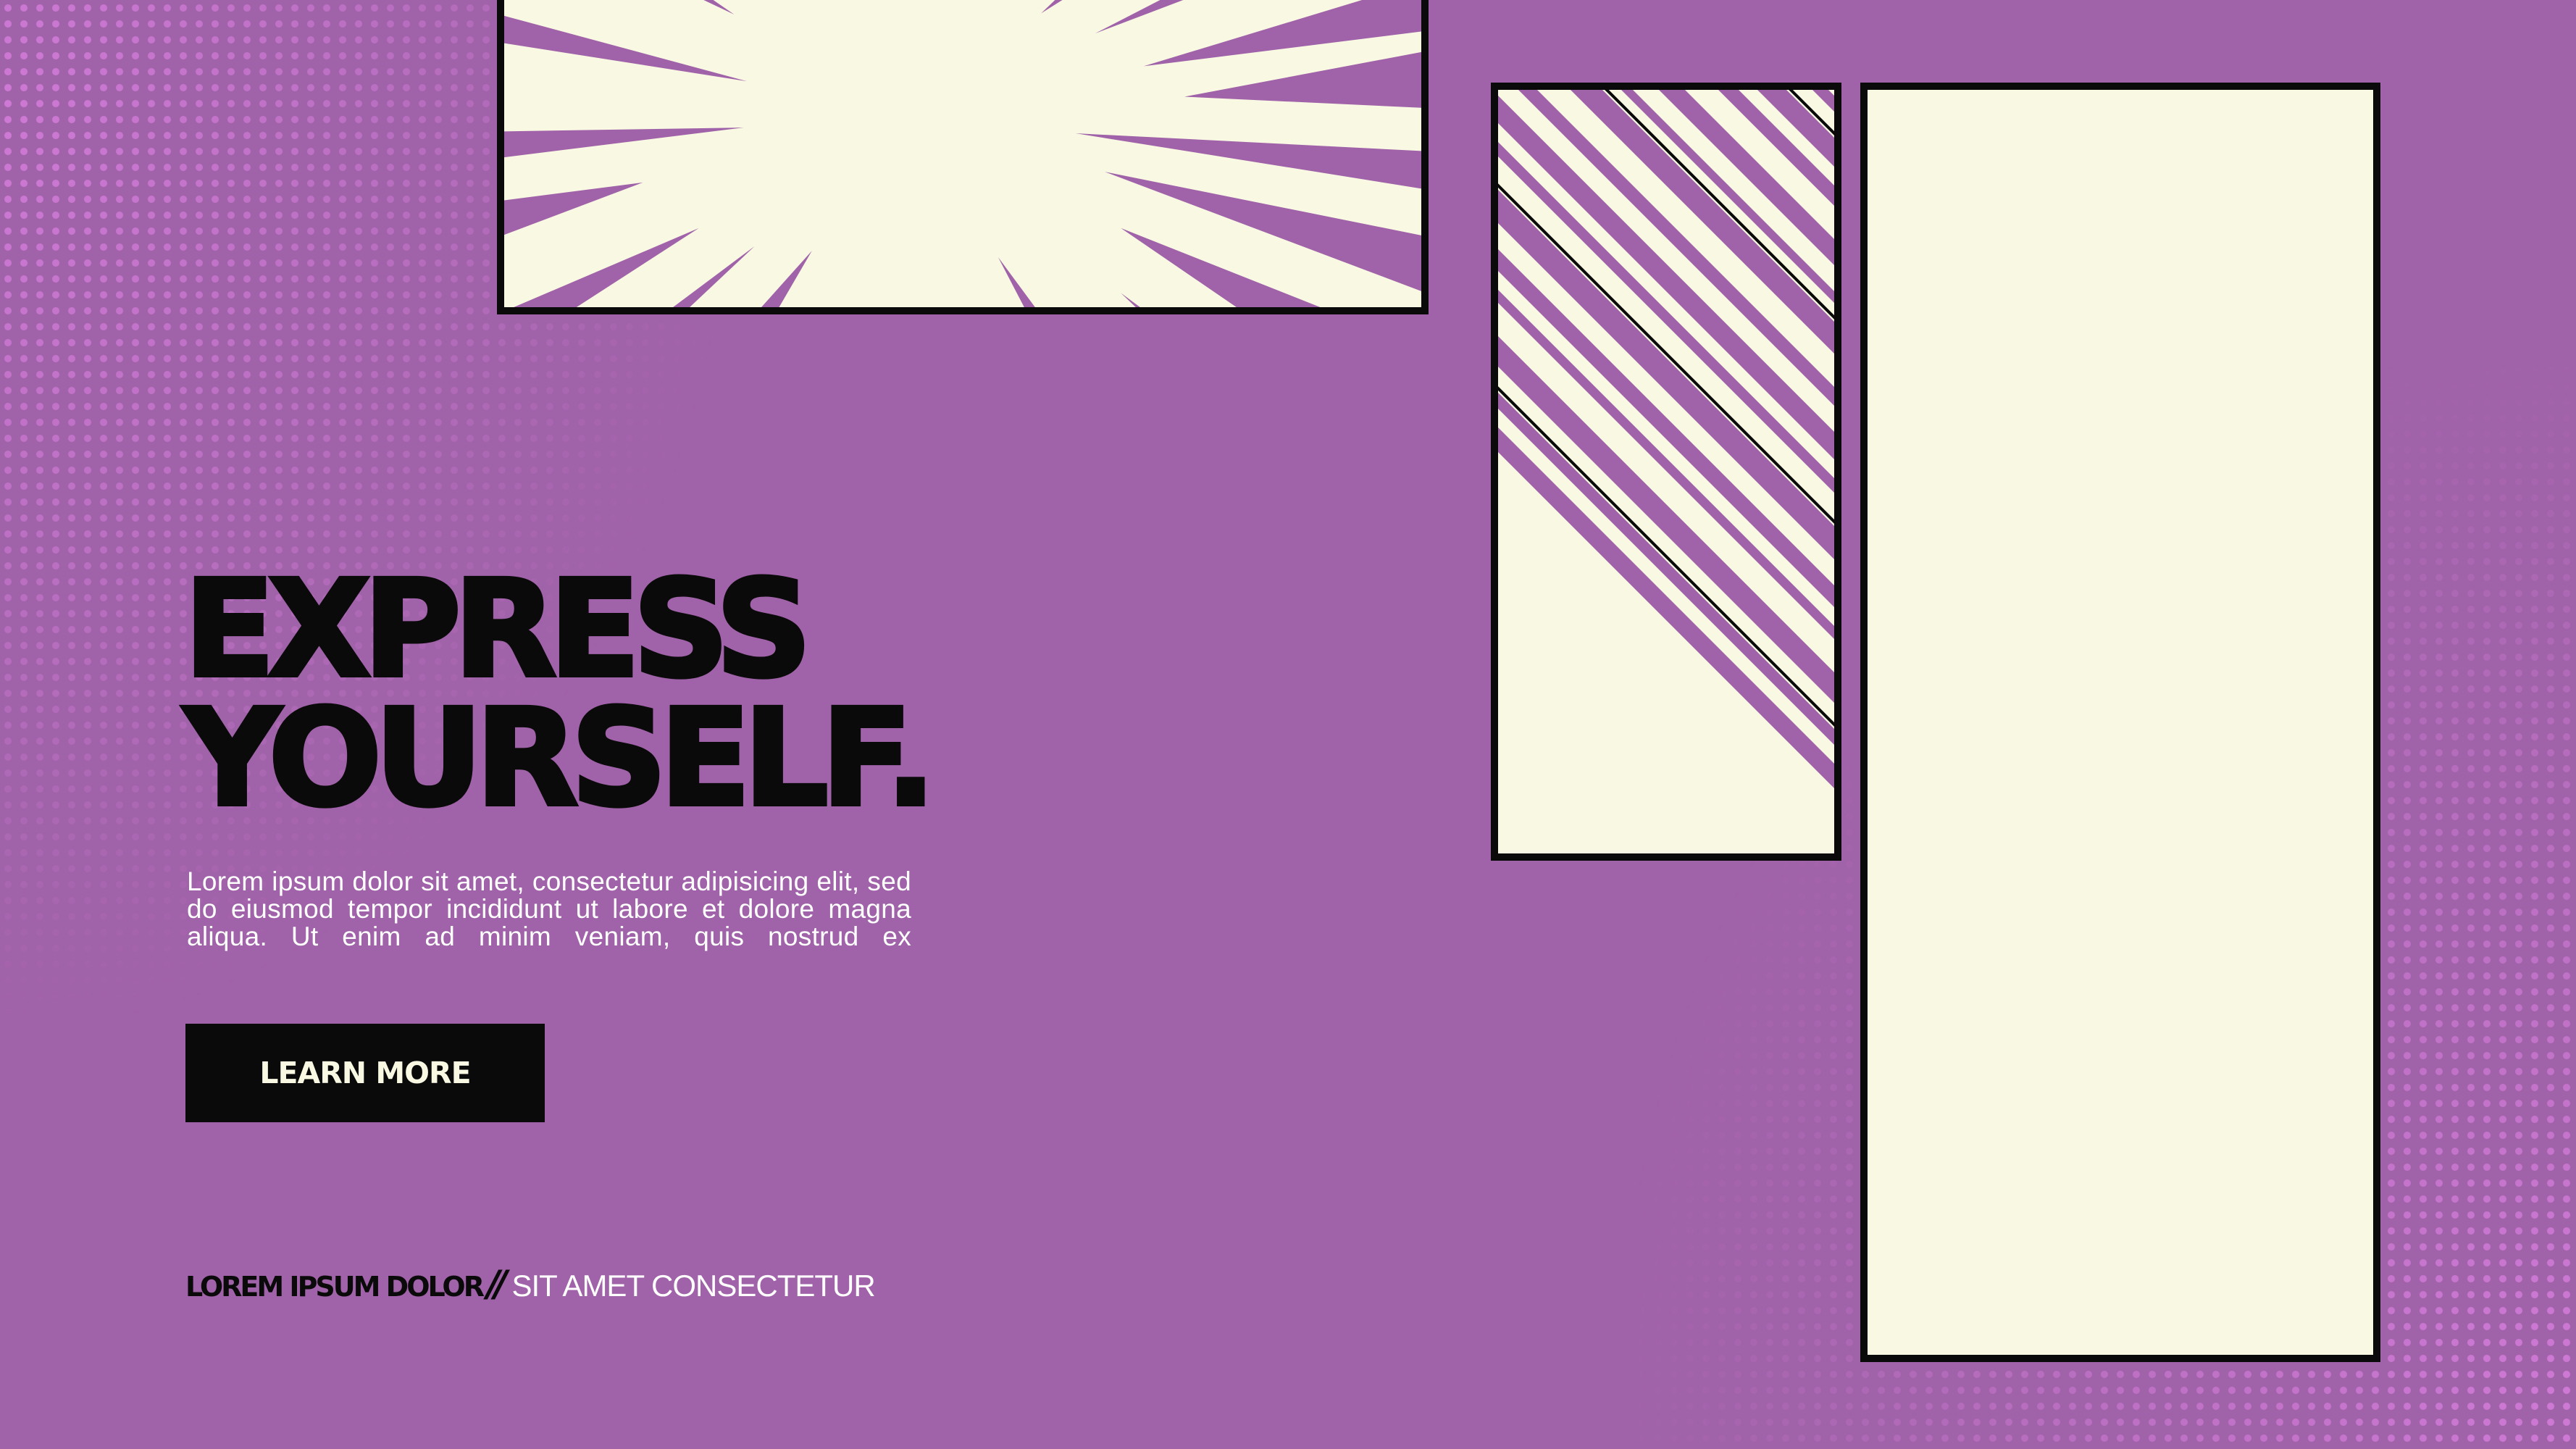 This screenshot has height=1449, width=2576. I want to click on footer-tagline: LOREM IPSUM DOLOR//SIT AMET CONSECTETUR, so click(530, 1285).